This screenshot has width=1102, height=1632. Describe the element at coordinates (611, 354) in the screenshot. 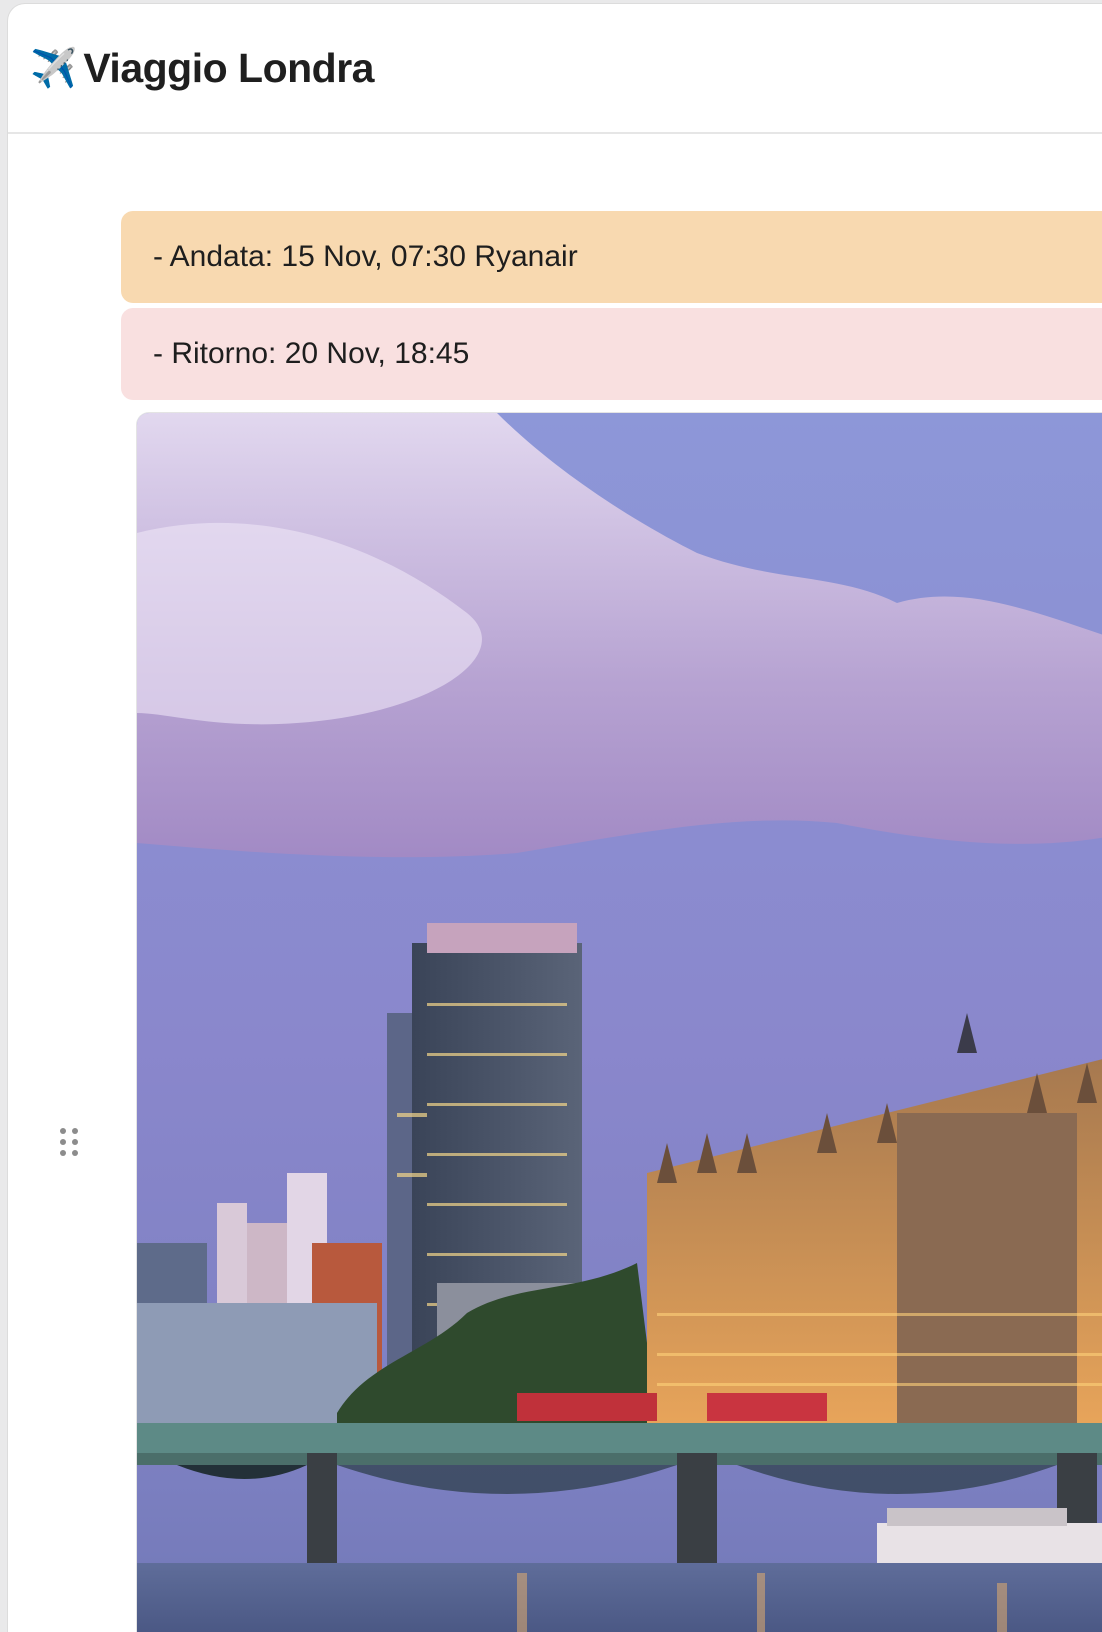

I see `callout-block-return: - Ritorno: 20 Nov, 18:45` at that location.